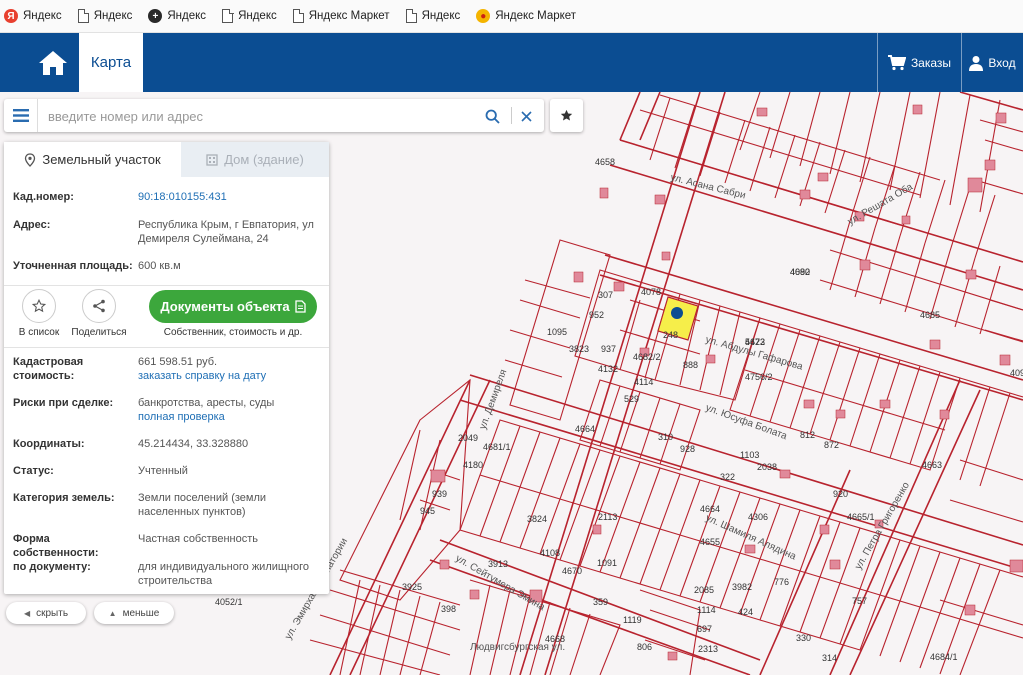  What do you see at coordinates (163, 471) in the screenshot?
I see `status-value: Учтенный` at bounding box center [163, 471].